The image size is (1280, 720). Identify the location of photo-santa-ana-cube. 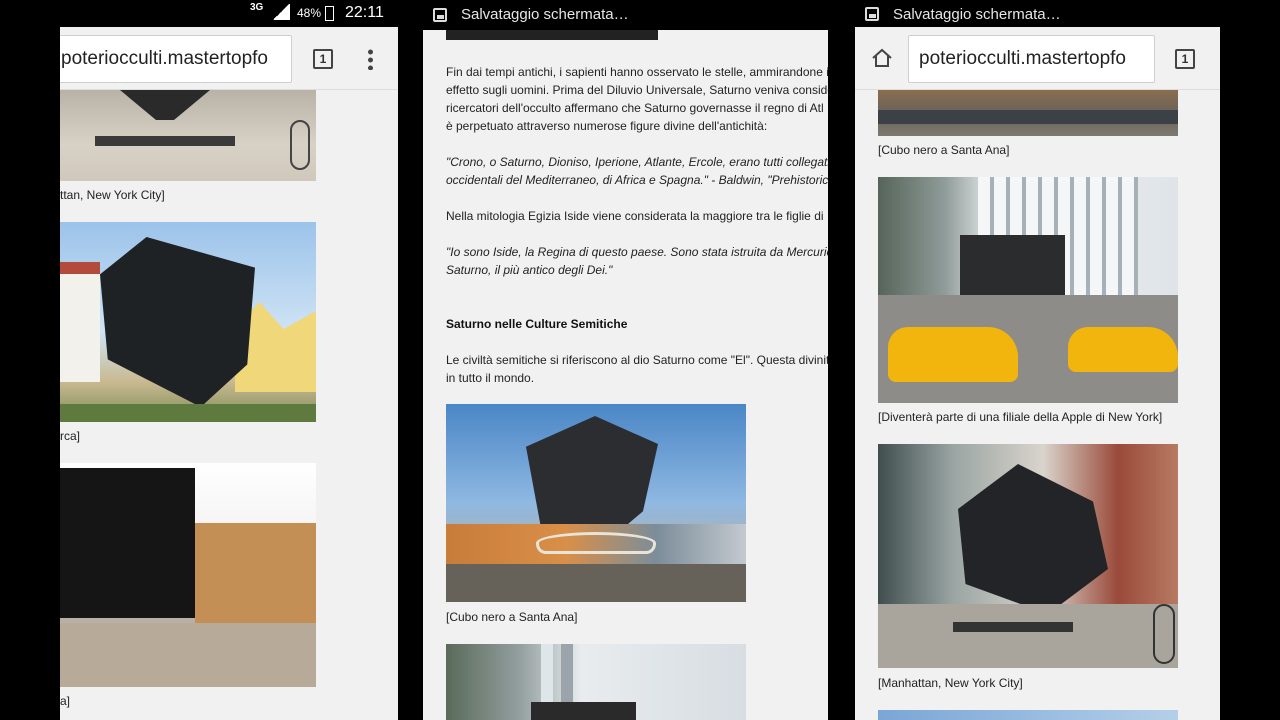
(596, 503).